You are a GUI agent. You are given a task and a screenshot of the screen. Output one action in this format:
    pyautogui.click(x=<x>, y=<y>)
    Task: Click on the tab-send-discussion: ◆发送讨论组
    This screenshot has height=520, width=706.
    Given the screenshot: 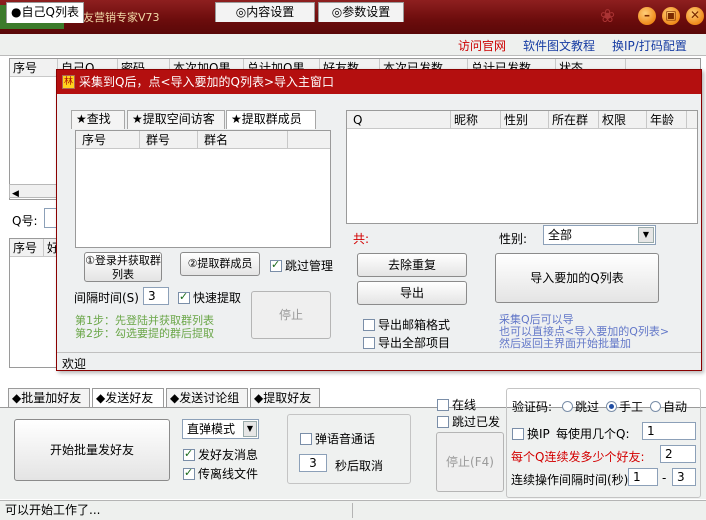 What is the action you would take?
    pyautogui.click(x=207, y=398)
    